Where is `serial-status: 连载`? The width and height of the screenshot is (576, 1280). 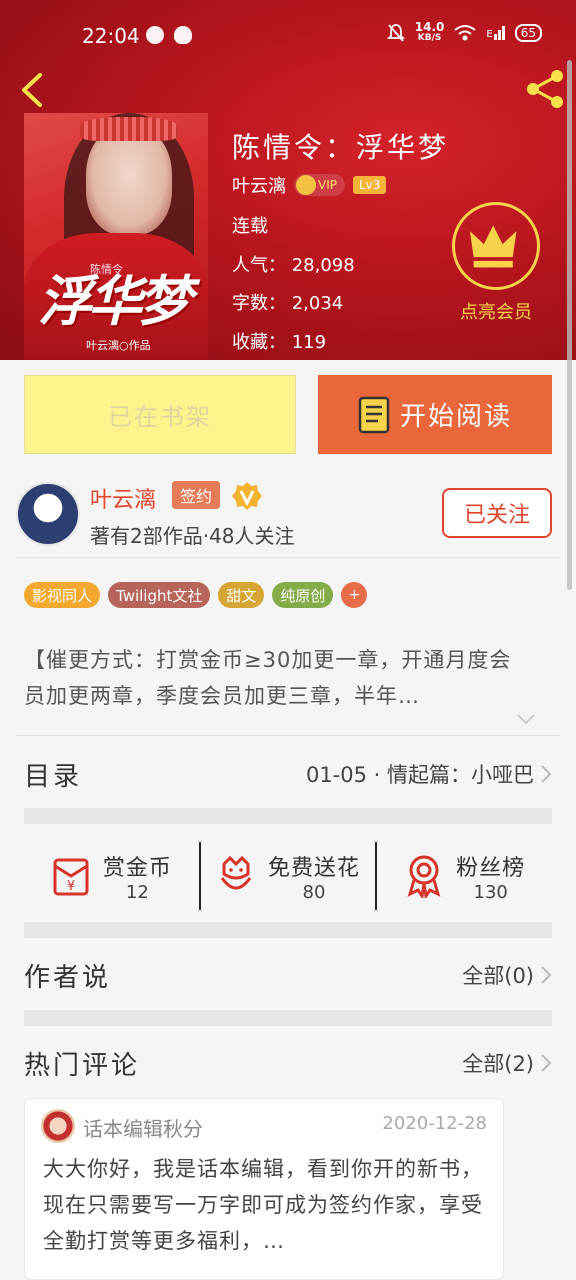 serial-status: 连载 is located at coordinates (250, 226).